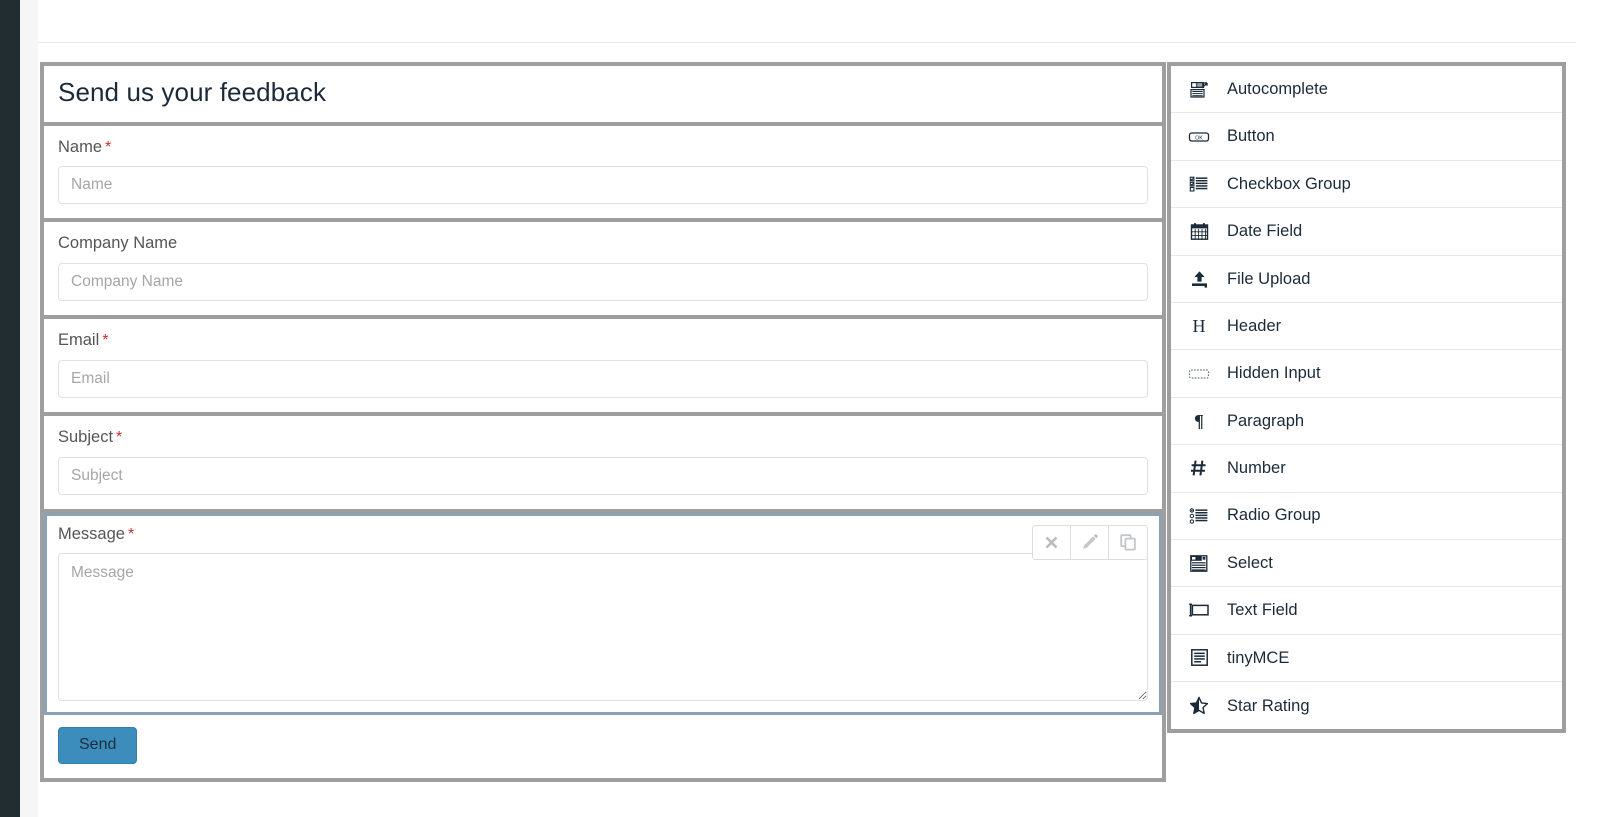  Describe the element at coordinates (86, 436) in the screenshot. I see `field-label-text: Subject` at that location.